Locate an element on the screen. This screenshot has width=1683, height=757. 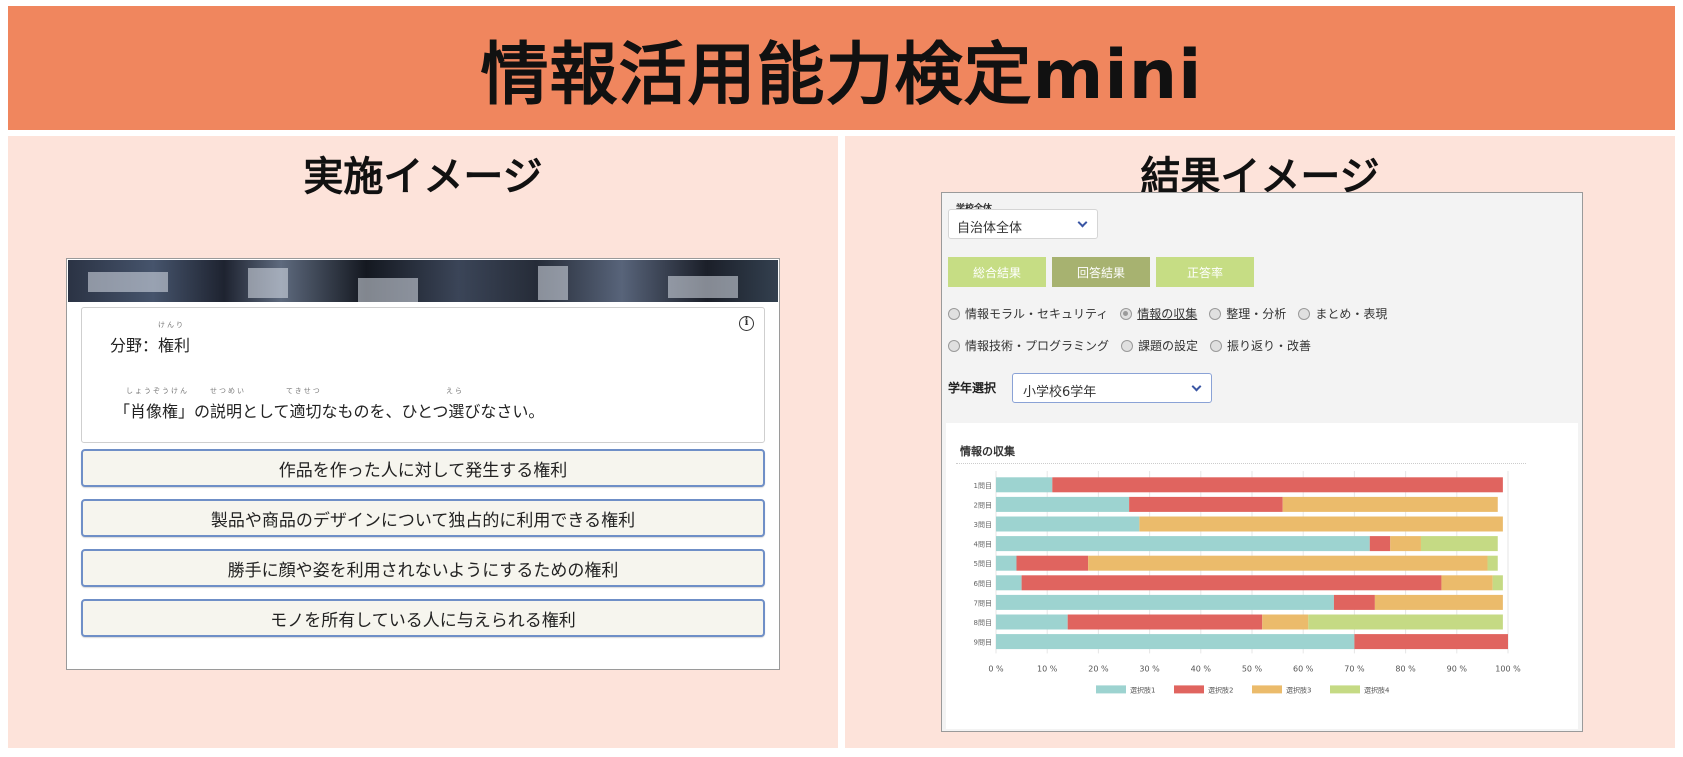
x-tick-label: 0 % is located at coordinates (996, 668).